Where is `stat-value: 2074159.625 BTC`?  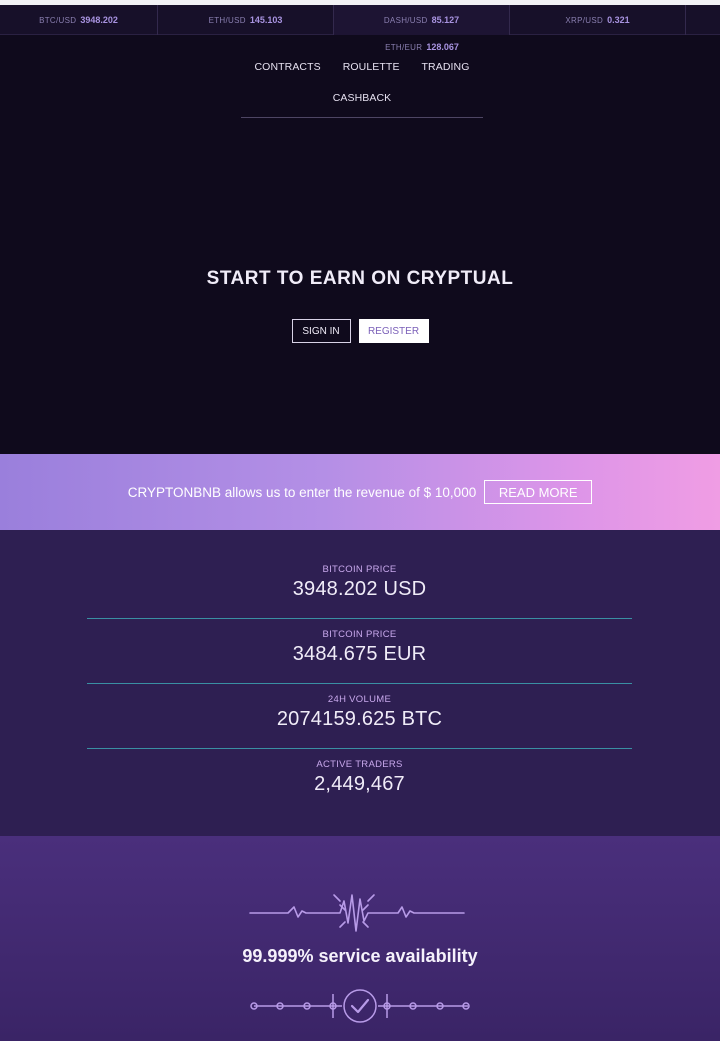
stat-value: 2074159.625 BTC is located at coordinates (359, 719).